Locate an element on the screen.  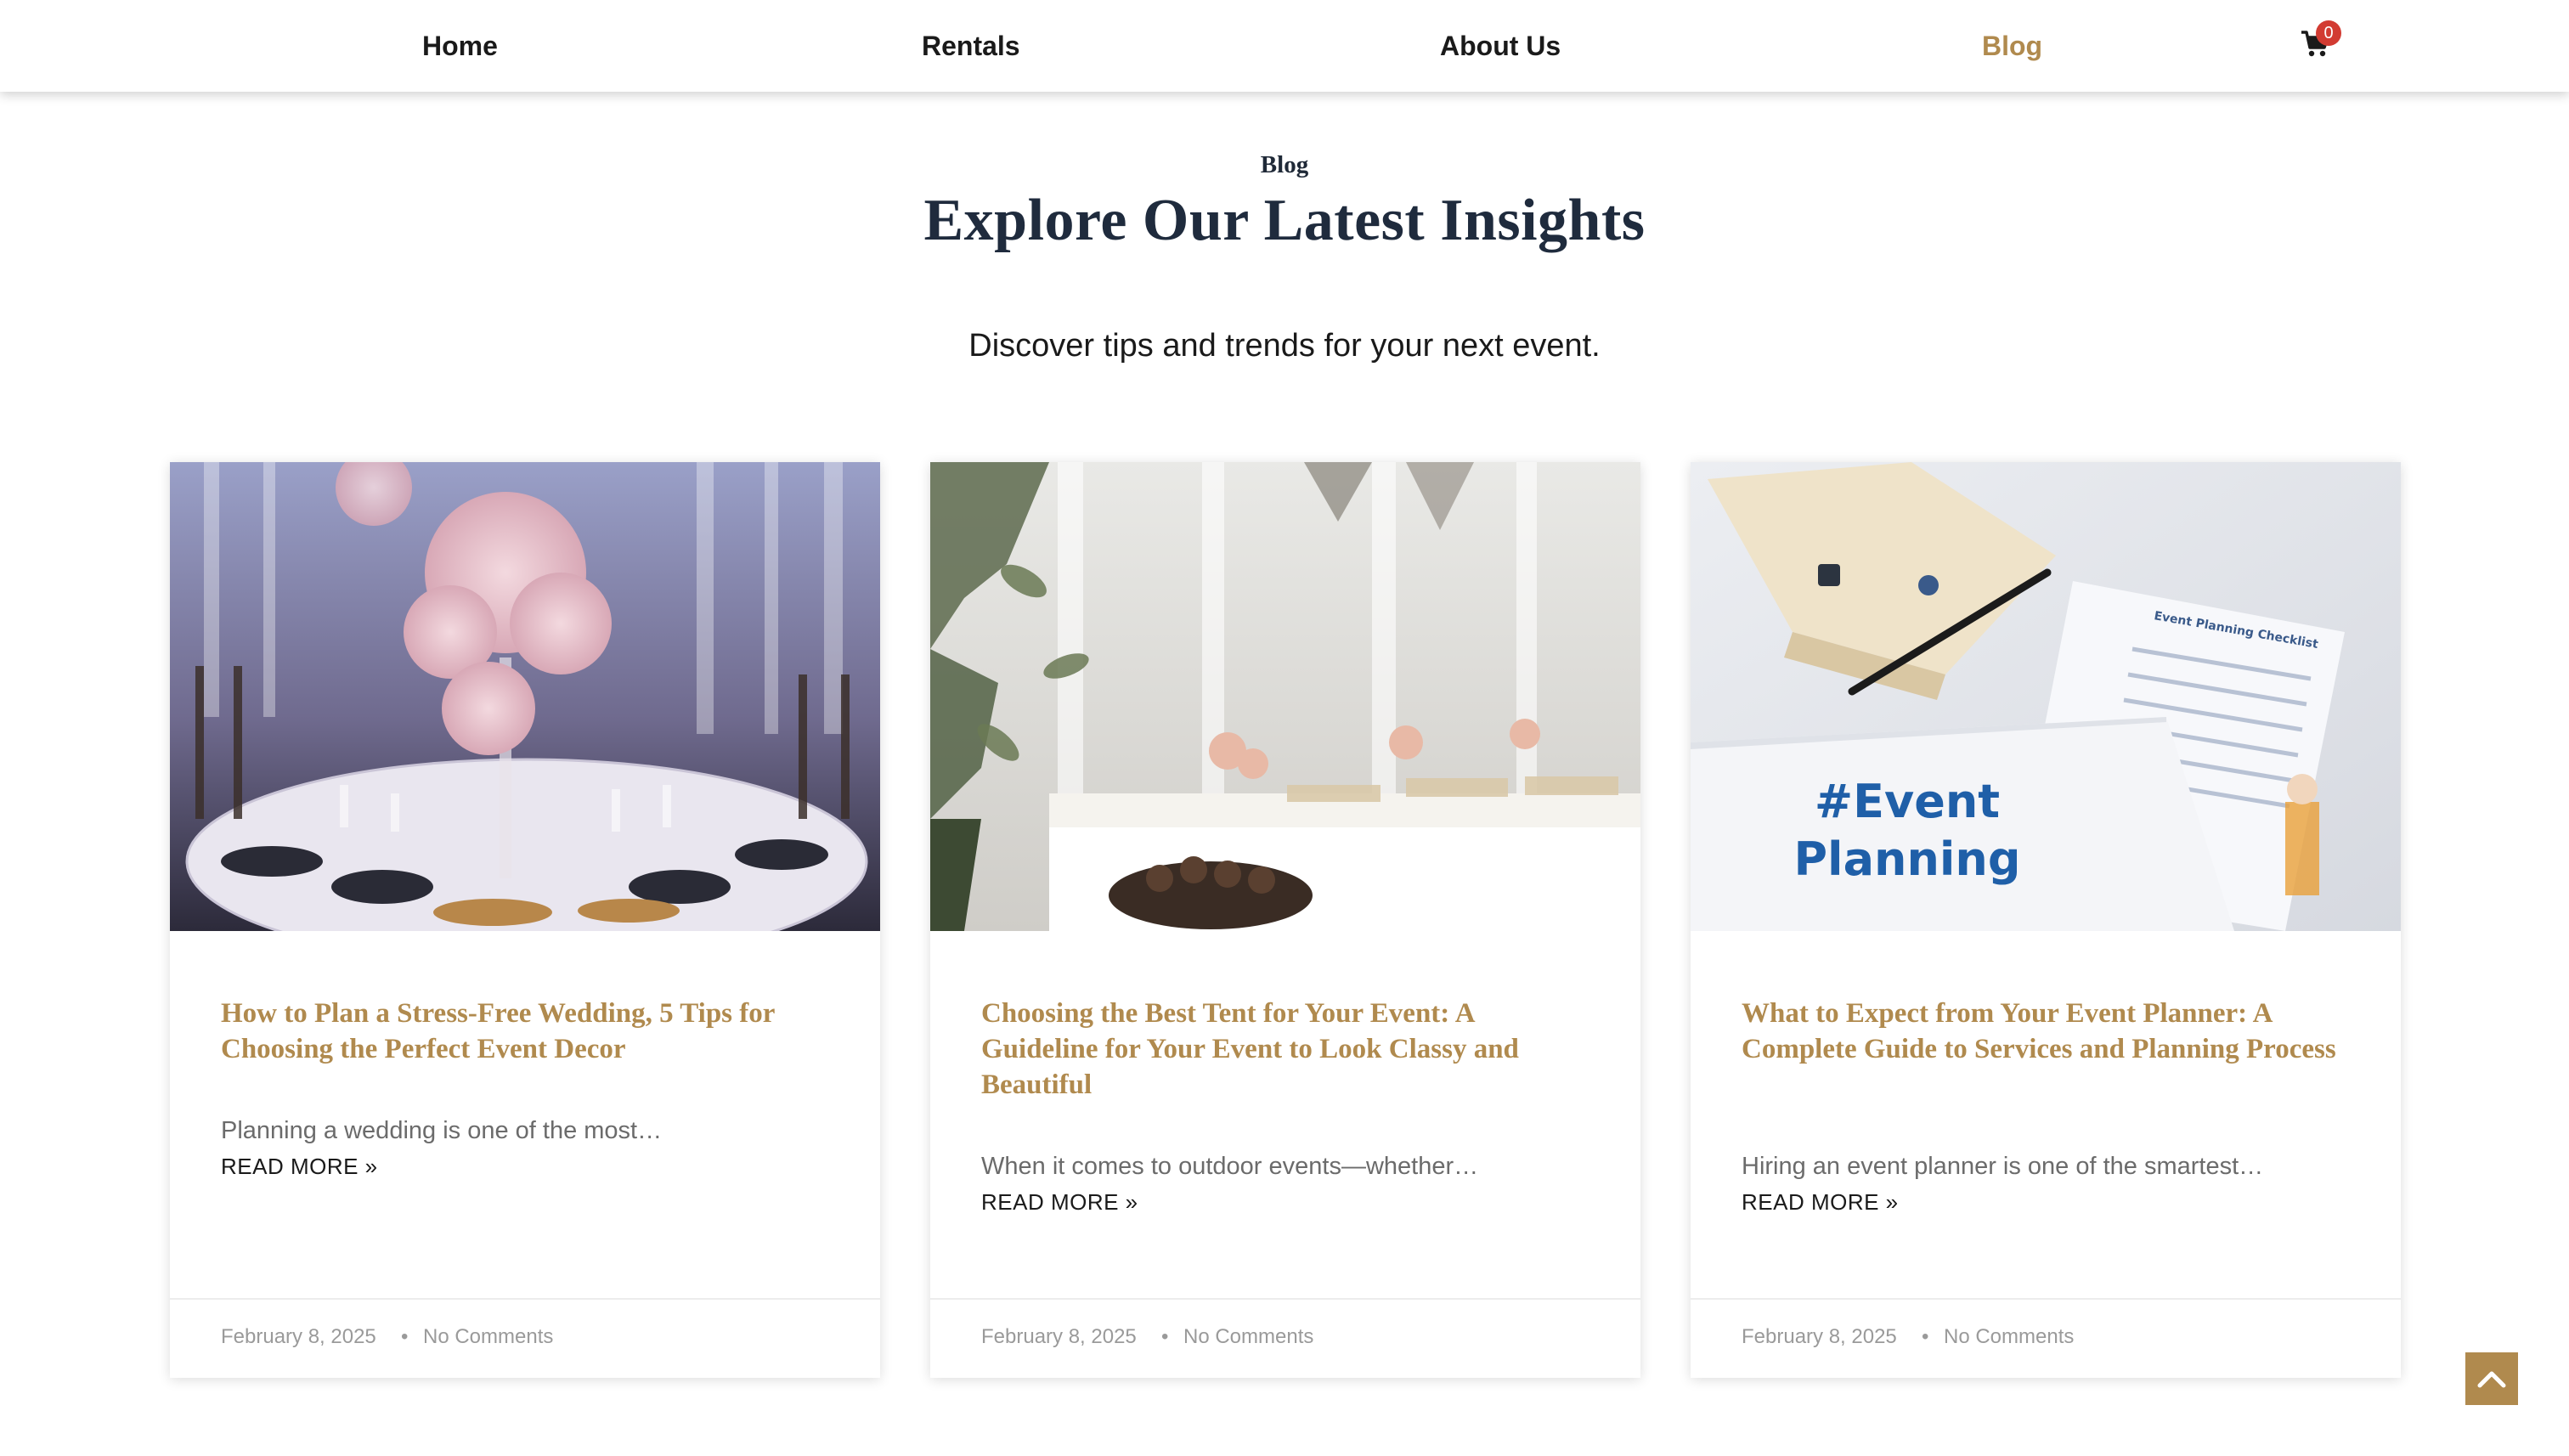
hashtag-text-line2: Planning is located at coordinates (1907, 859).